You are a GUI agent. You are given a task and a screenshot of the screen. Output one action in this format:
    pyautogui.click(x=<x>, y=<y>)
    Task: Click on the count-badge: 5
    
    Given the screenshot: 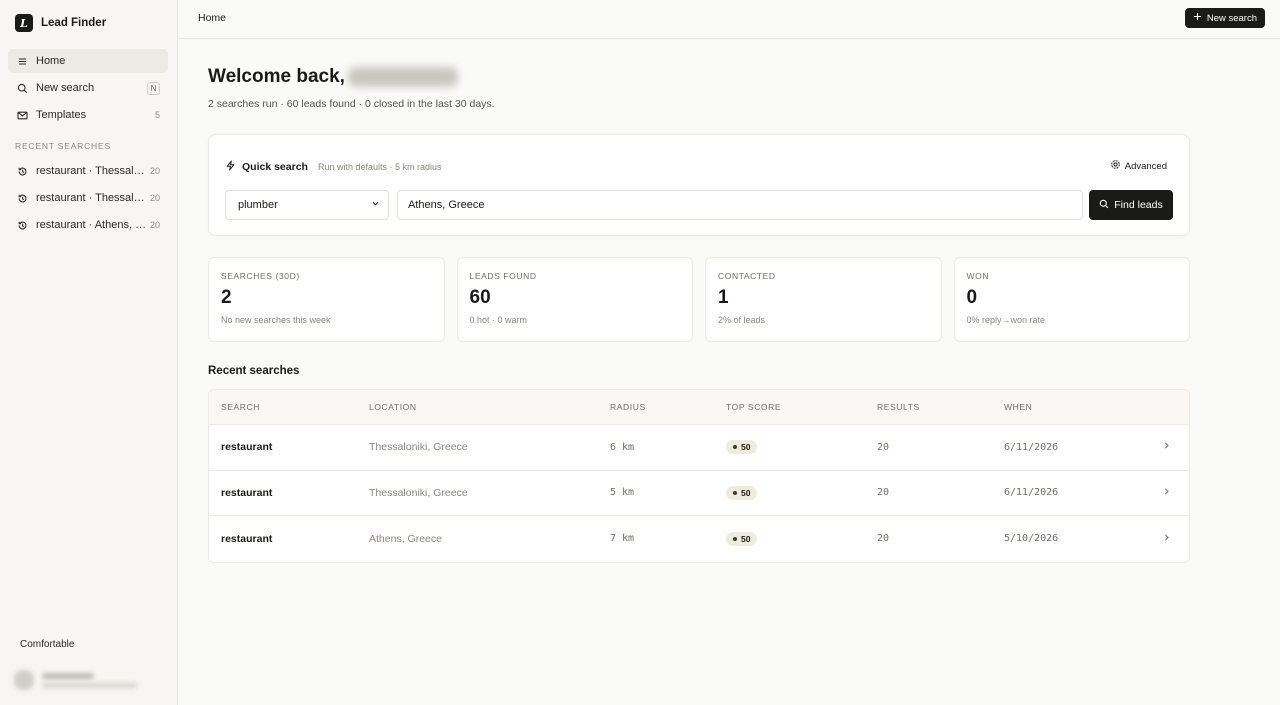 What is the action you would take?
    pyautogui.click(x=157, y=115)
    